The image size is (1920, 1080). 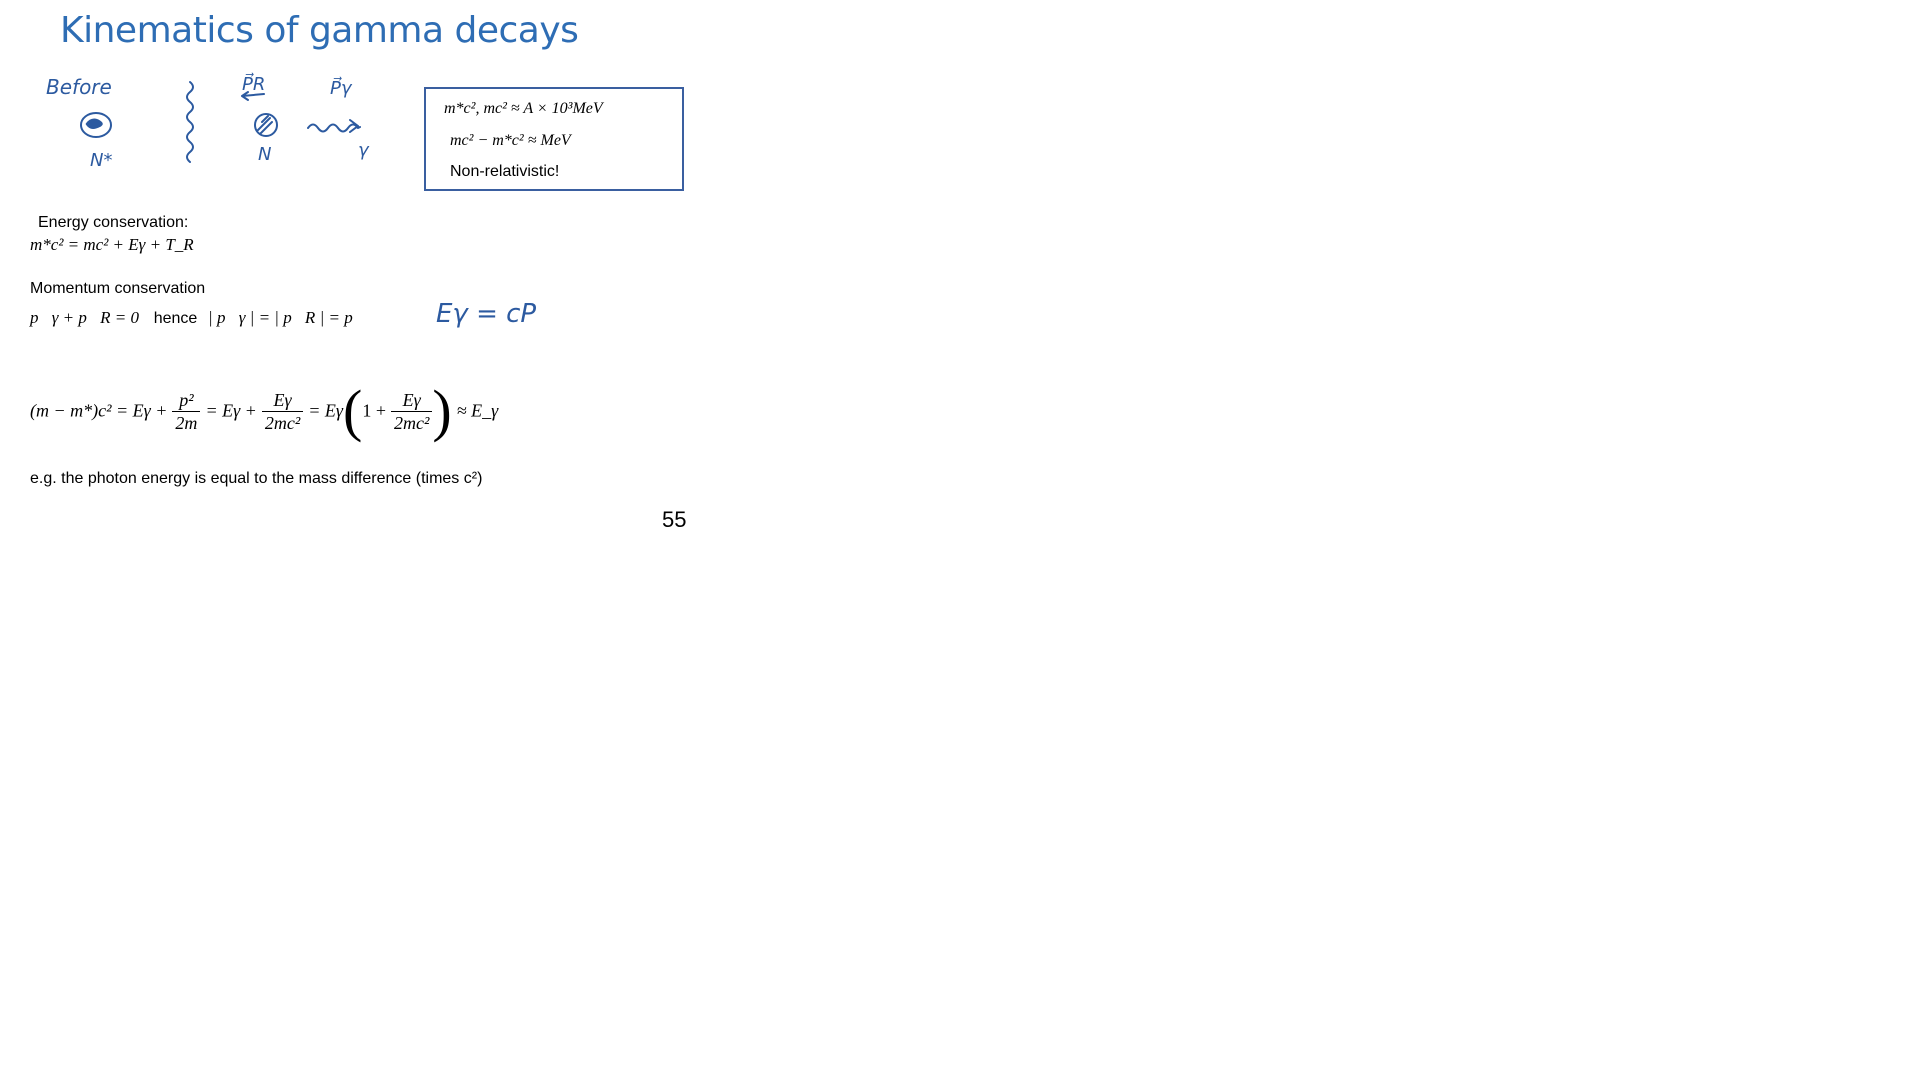 What do you see at coordinates (325, 410) in the screenshot?
I see `main-eq-mid2: = Eγ` at bounding box center [325, 410].